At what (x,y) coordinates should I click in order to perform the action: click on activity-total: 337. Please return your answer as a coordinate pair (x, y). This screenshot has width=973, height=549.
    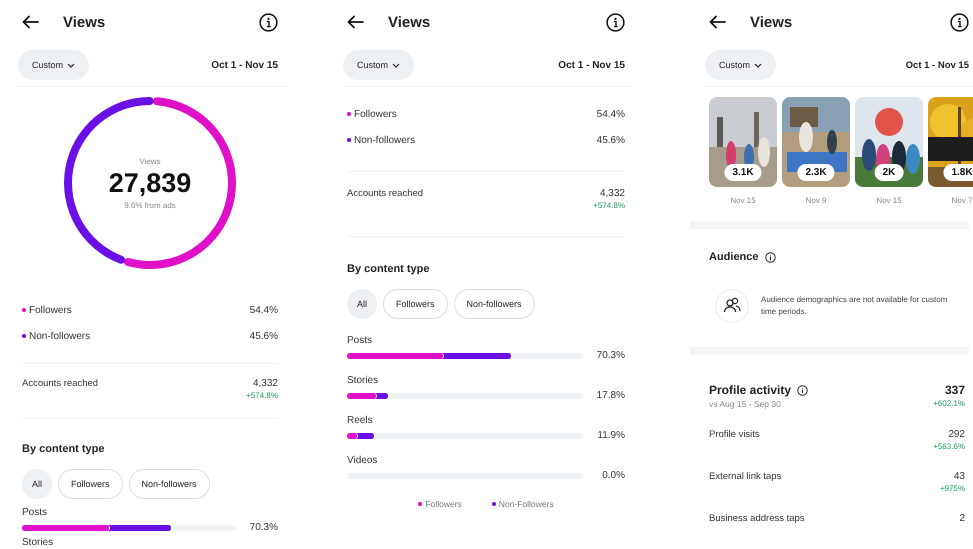
    Looking at the image, I should click on (954, 390).